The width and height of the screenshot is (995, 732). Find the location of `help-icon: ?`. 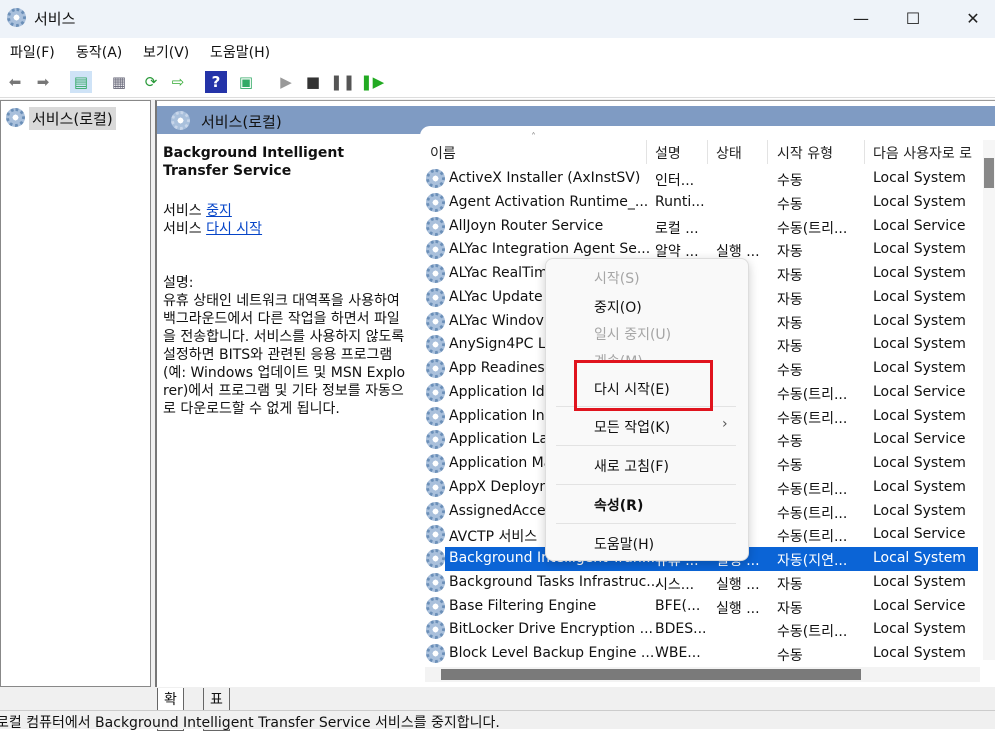

help-icon: ? is located at coordinates (216, 82).